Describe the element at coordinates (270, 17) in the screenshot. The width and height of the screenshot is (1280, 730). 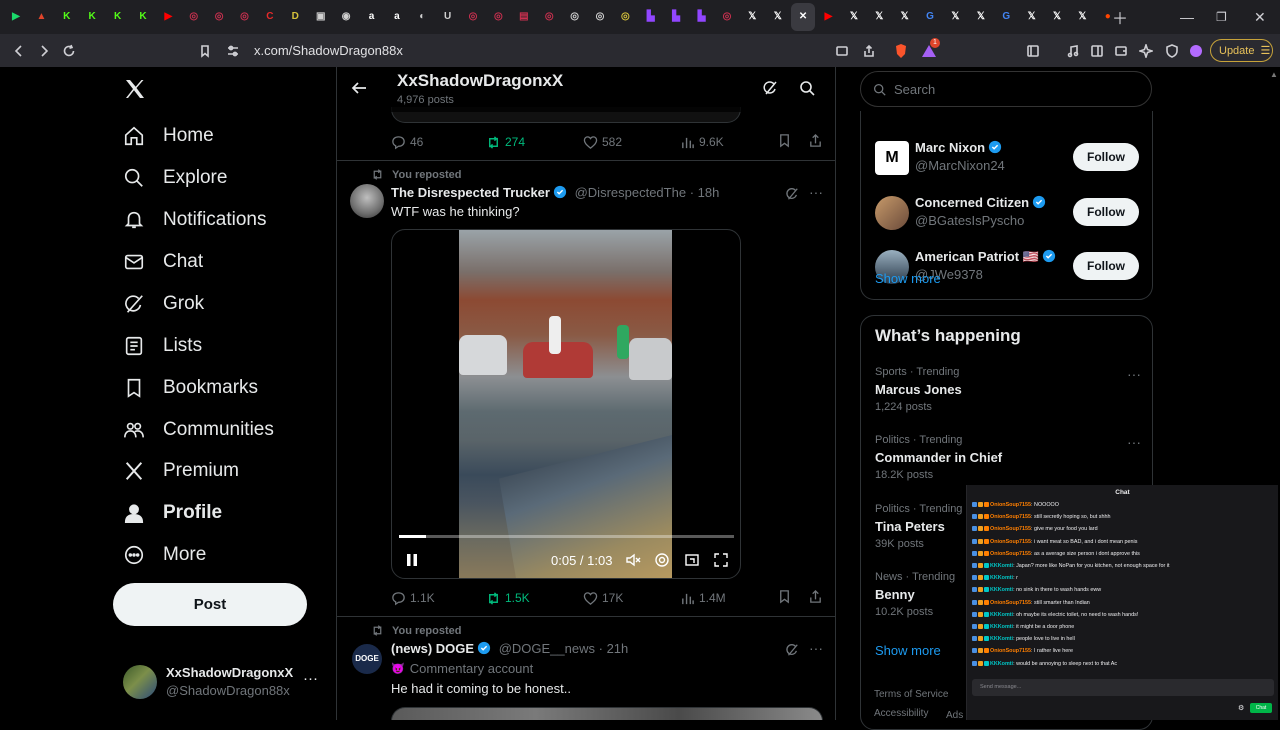
I see `browser-tab: C` at that location.